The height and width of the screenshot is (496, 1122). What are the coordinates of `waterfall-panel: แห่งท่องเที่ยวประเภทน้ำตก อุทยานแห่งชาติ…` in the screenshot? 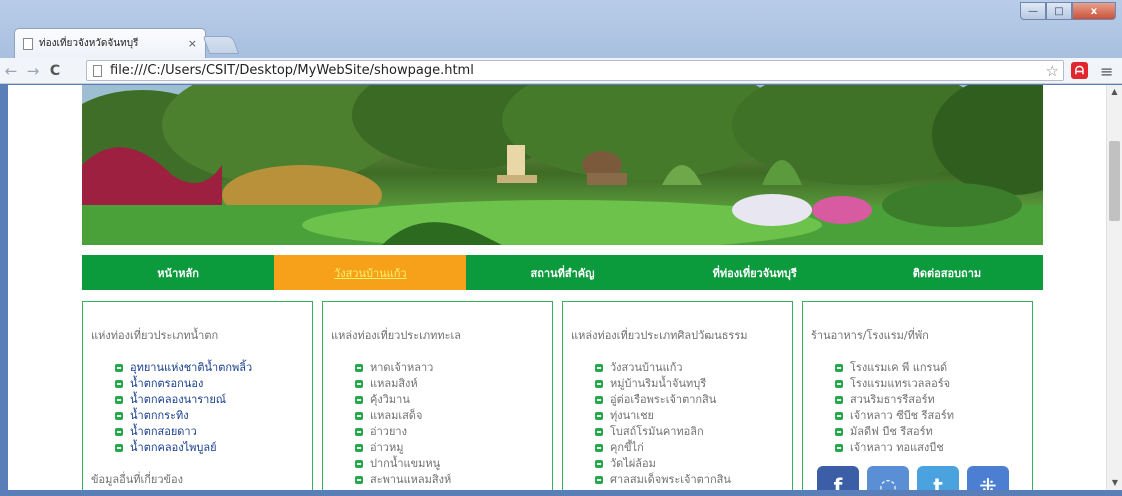 It's located at (197, 395).